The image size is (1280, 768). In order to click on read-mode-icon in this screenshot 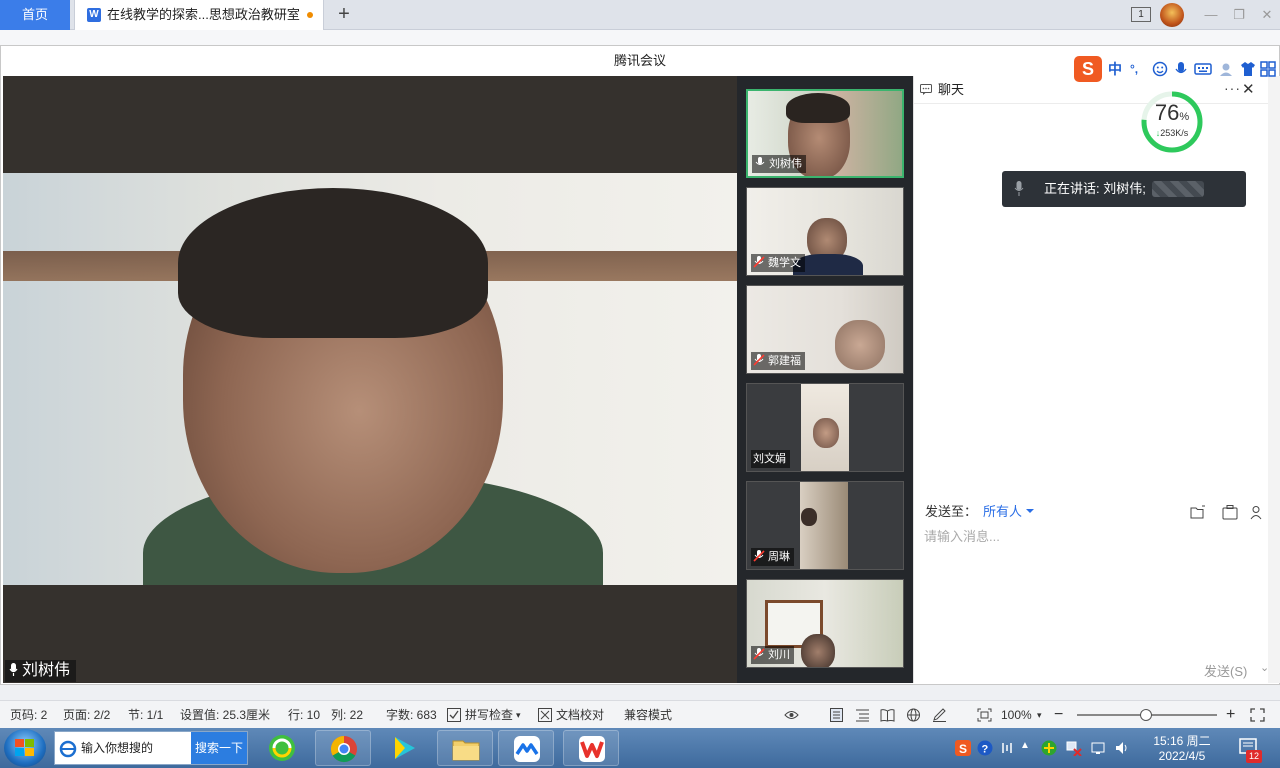, I will do `click(887, 715)`.